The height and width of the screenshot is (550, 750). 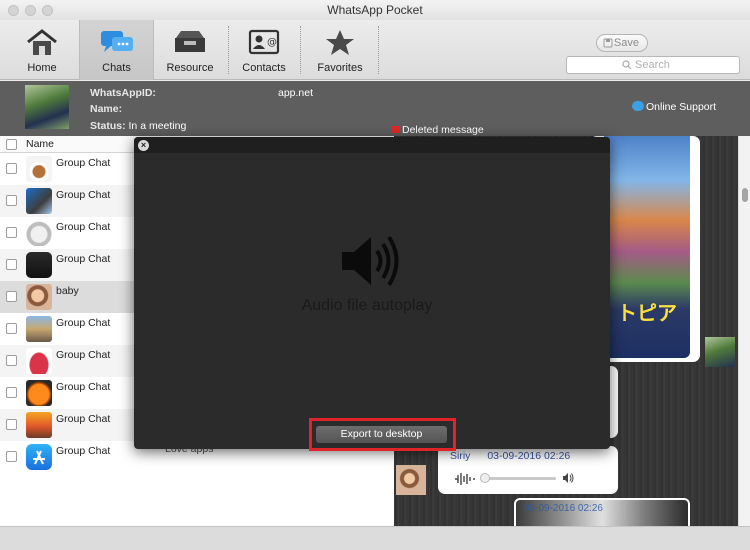 What do you see at coordinates (30, 10) in the screenshot?
I see `minimize-window-button` at bounding box center [30, 10].